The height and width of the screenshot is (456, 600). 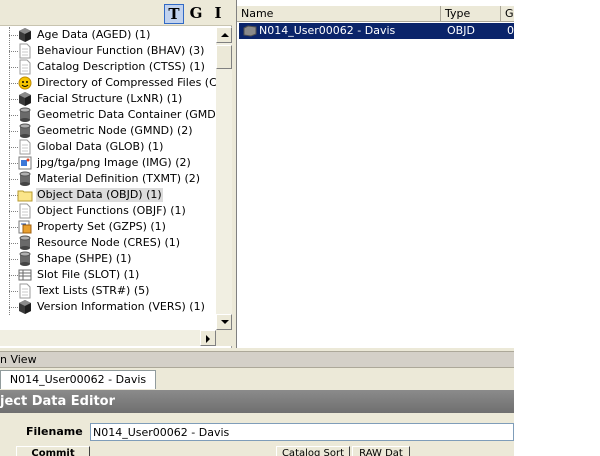 I want to click on tree-item: Slot File (SLOT) (1), so click(x=108, y=275).